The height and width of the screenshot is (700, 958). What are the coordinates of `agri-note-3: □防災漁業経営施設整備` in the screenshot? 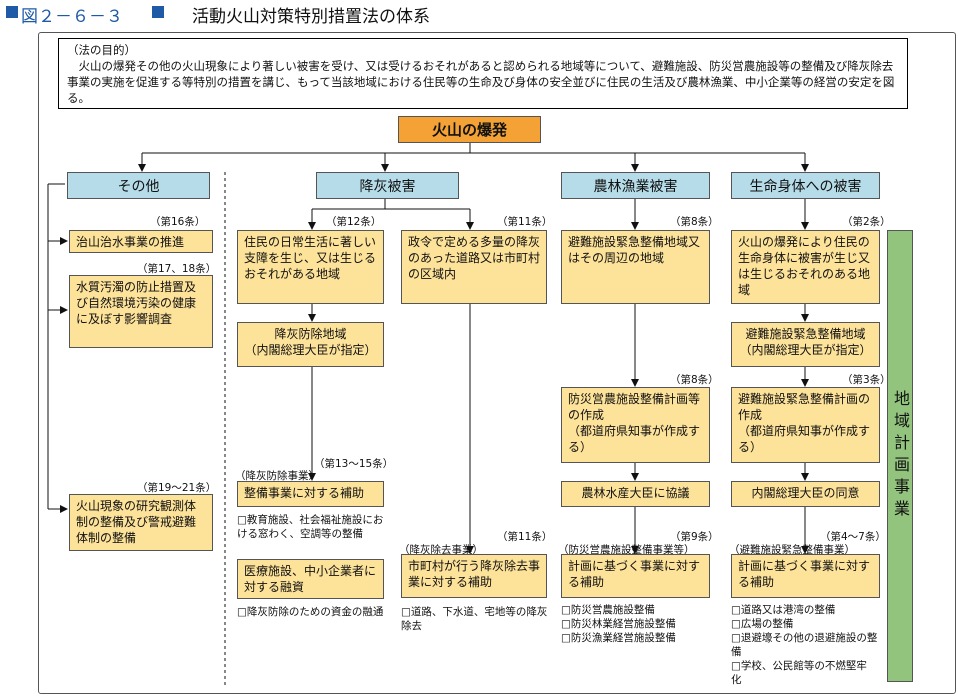 It's located at (618, 638).